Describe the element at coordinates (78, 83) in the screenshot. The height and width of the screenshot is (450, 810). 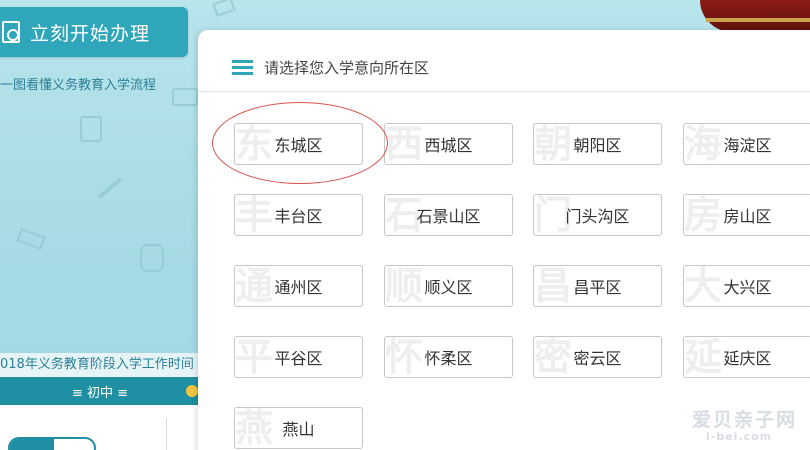
I see `enrollment-flow-link: 一图看懂义务教育入学流程` at that location.